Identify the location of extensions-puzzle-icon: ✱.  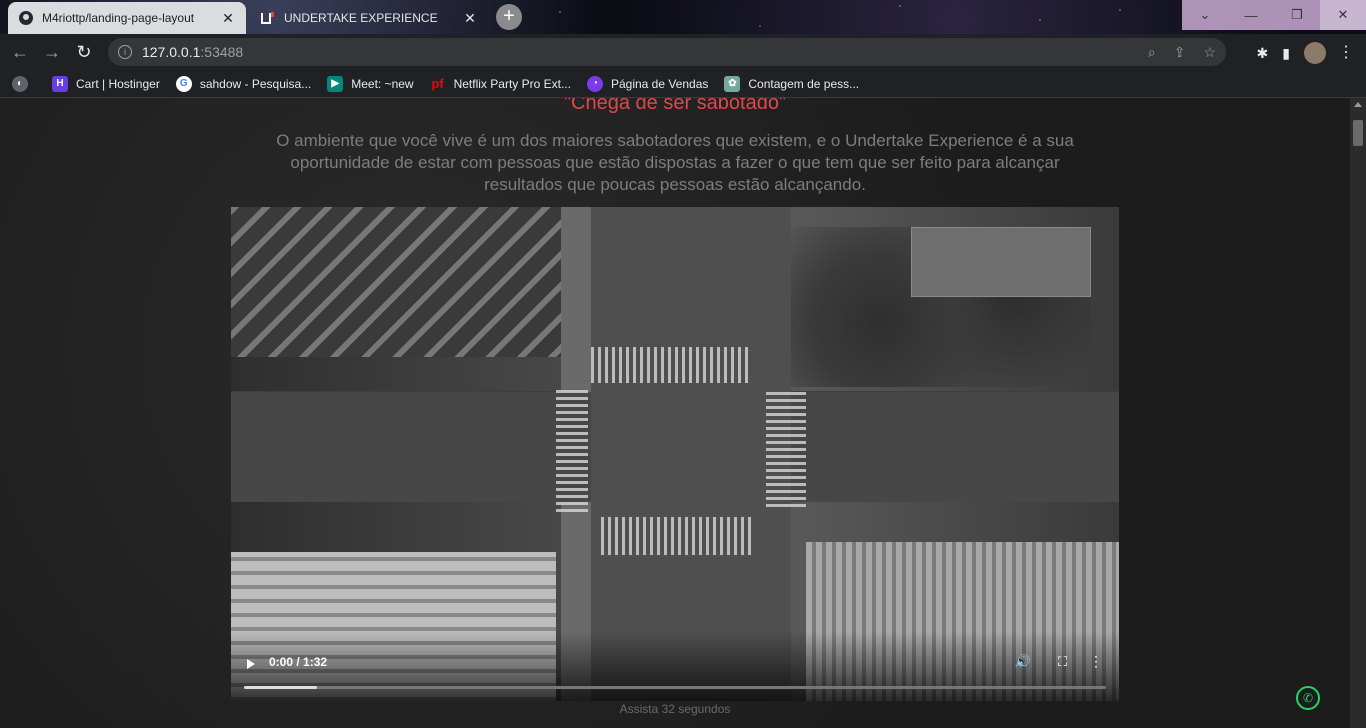
(1263, 53).